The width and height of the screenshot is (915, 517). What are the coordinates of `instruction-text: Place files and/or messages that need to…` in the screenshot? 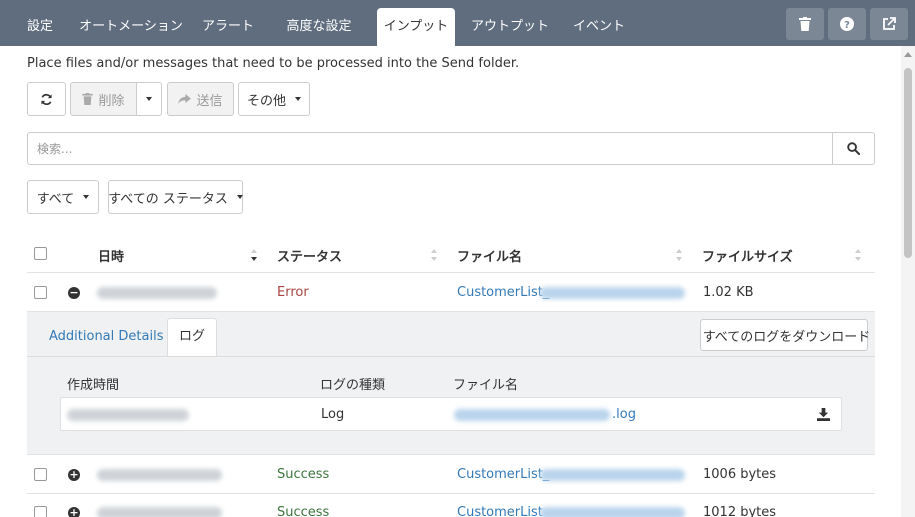 It's located at (273, 63).